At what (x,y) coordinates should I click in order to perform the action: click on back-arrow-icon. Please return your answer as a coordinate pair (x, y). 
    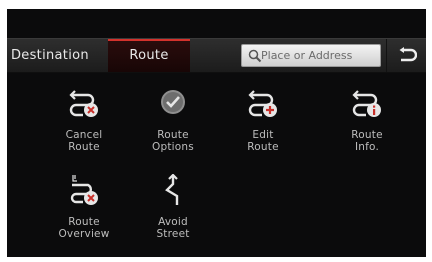
    Looking at the image, I should click on (408, 54).